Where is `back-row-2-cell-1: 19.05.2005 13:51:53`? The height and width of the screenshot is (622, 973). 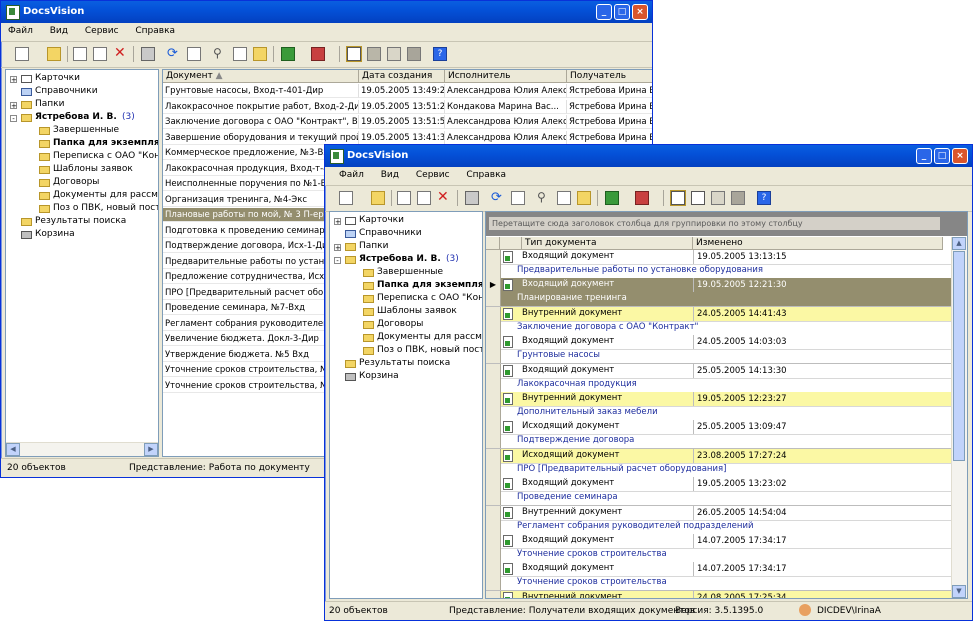
back-row-2-cell-1: 19.05.2005 13:51:53 is located at coordinates (402, 122).